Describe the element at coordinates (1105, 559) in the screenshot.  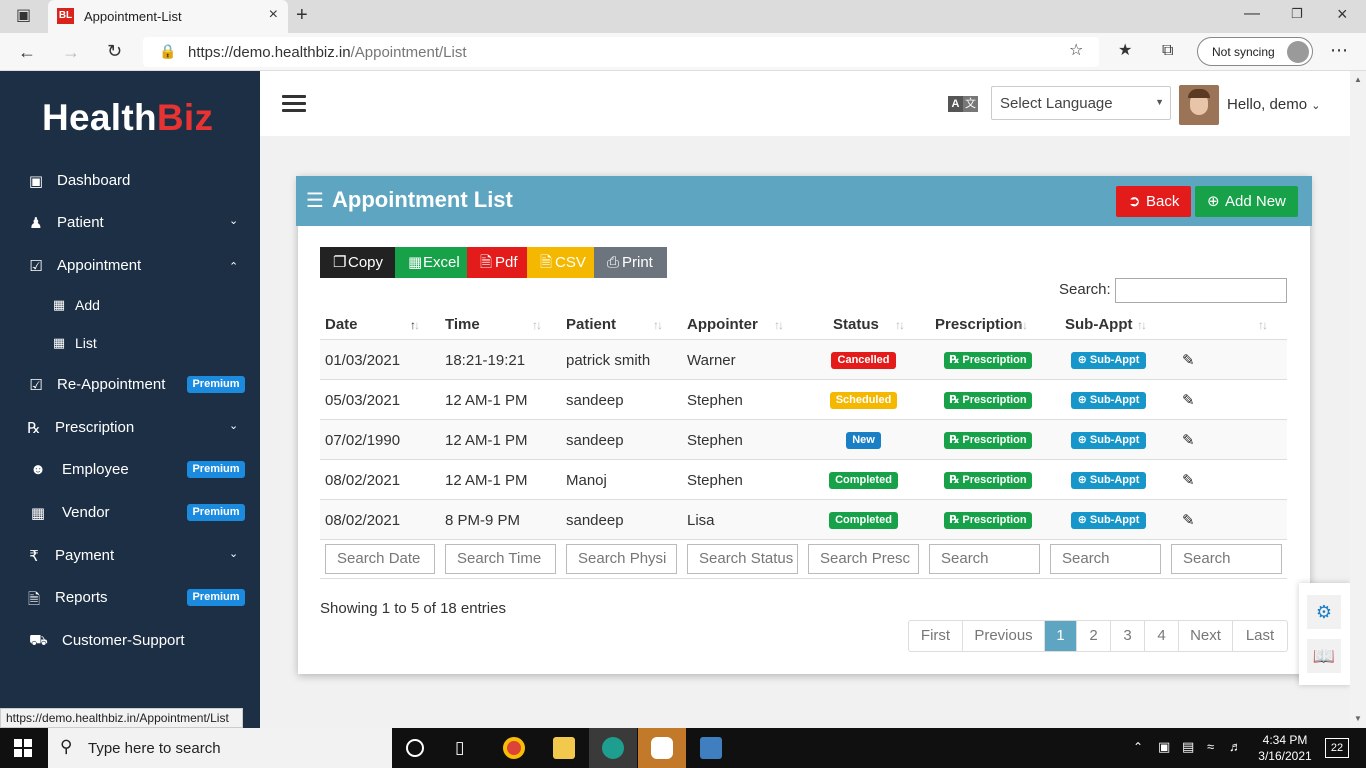
I see `search-sub-appt-input: Search` at that location.